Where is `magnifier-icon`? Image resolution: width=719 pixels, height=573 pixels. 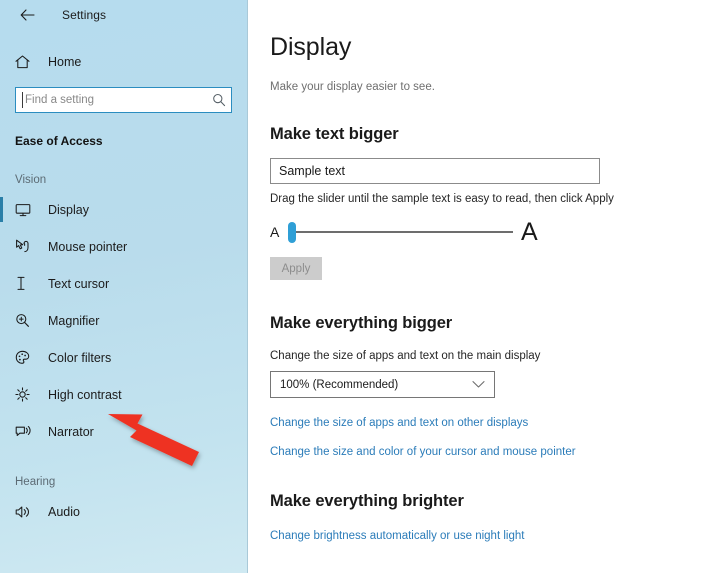
magnifier-icon is located at coordinates (25, 320).